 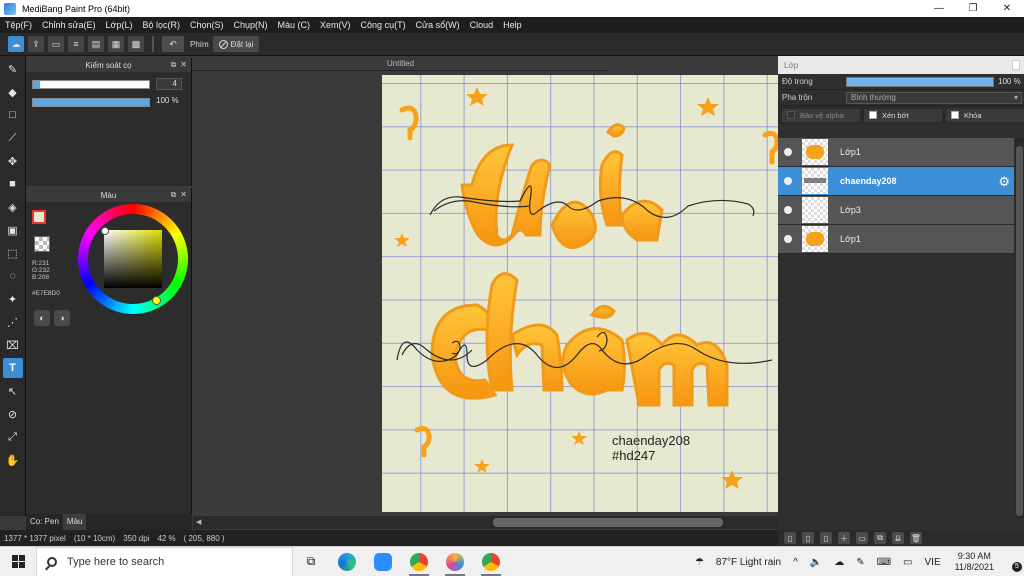 I want to click on delete-layer-icon: 🗑, so click(x=916, y=538).